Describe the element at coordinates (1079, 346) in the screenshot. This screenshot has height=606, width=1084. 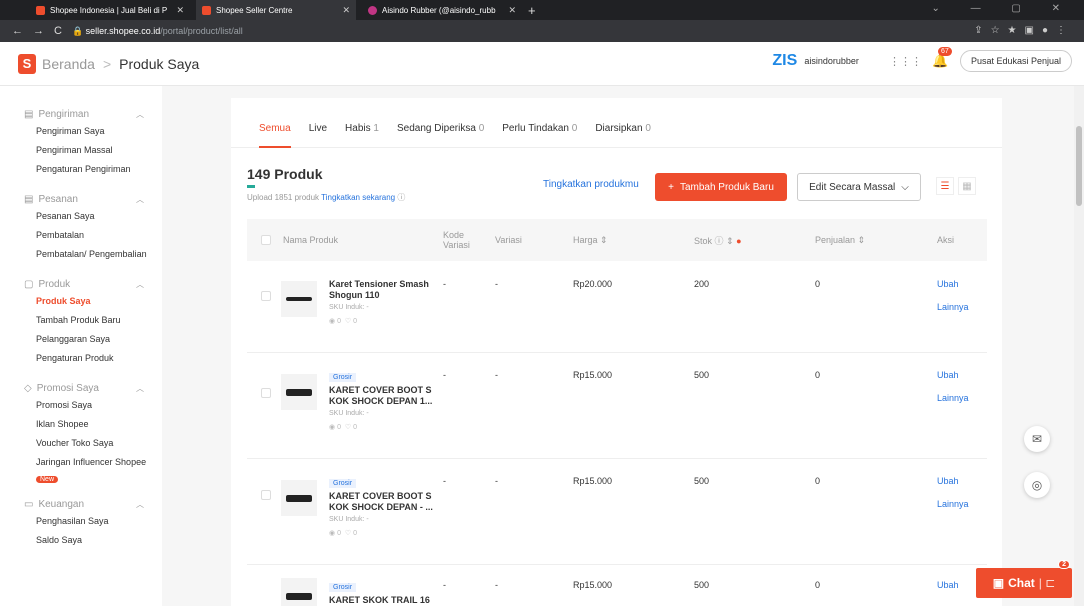
I see `page-scrollbar` at that location.